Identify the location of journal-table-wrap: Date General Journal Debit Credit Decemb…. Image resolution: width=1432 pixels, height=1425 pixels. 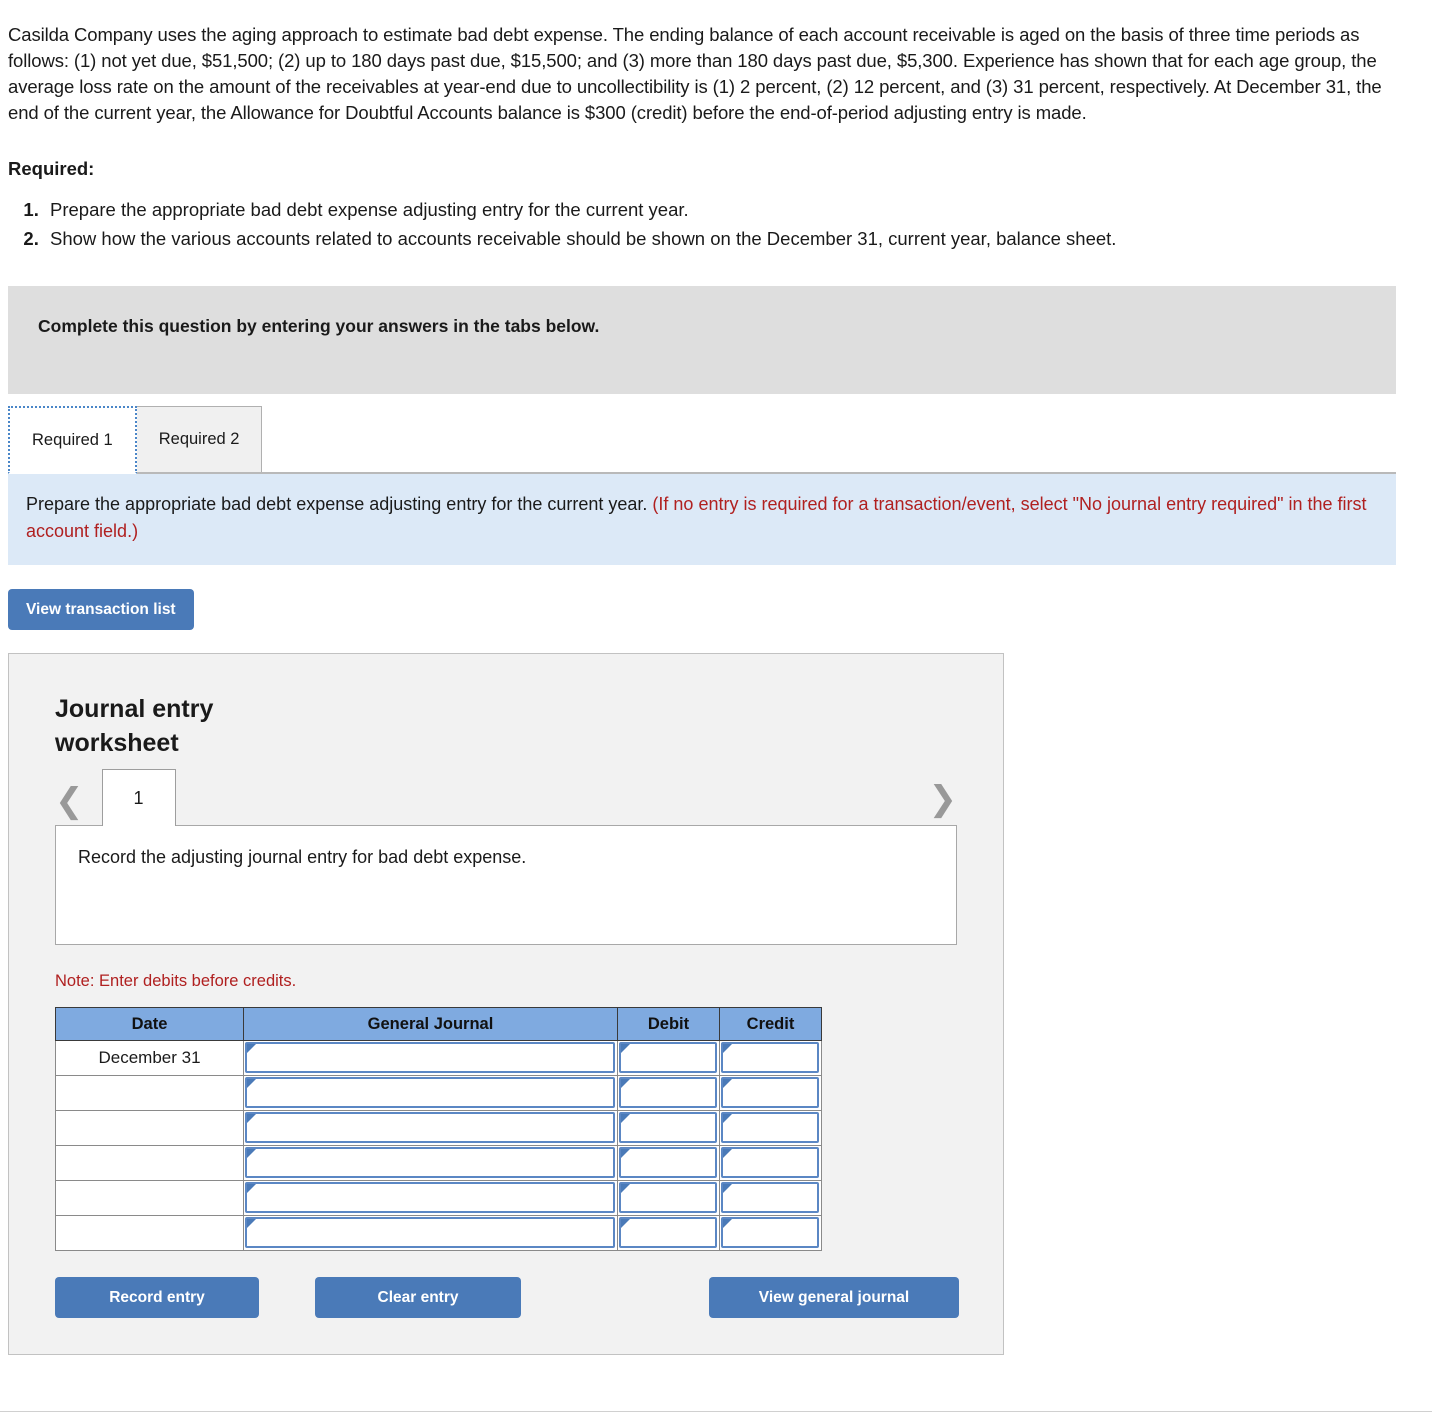
(506, 1121).